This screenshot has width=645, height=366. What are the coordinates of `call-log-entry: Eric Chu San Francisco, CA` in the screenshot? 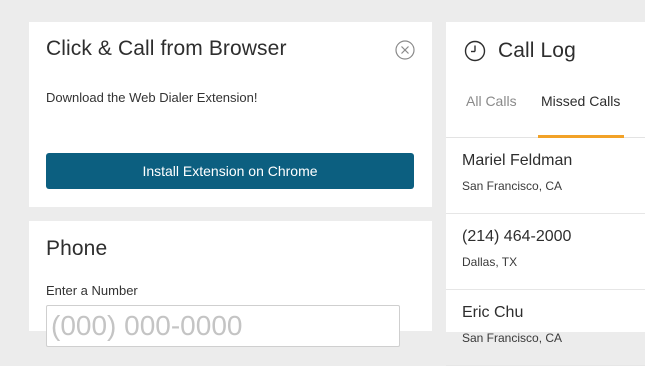 It's located at (545, 328).